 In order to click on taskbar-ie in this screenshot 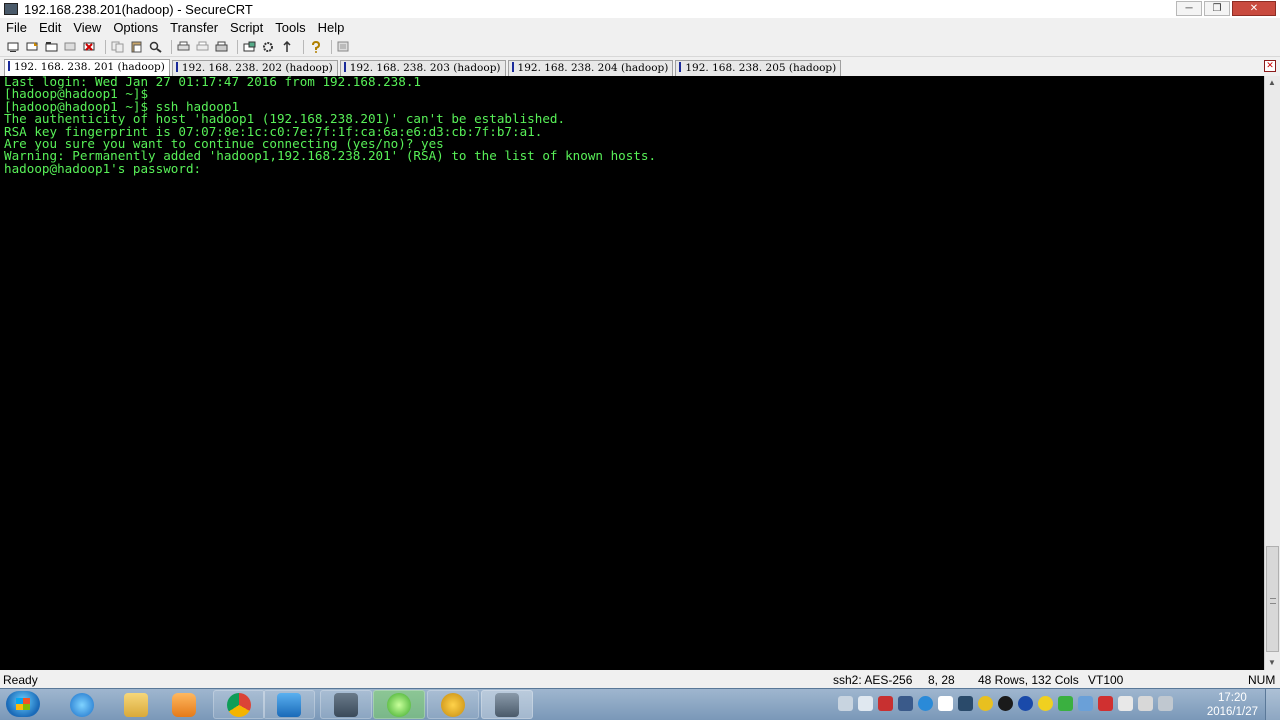, I will do `click(82, 704)`.